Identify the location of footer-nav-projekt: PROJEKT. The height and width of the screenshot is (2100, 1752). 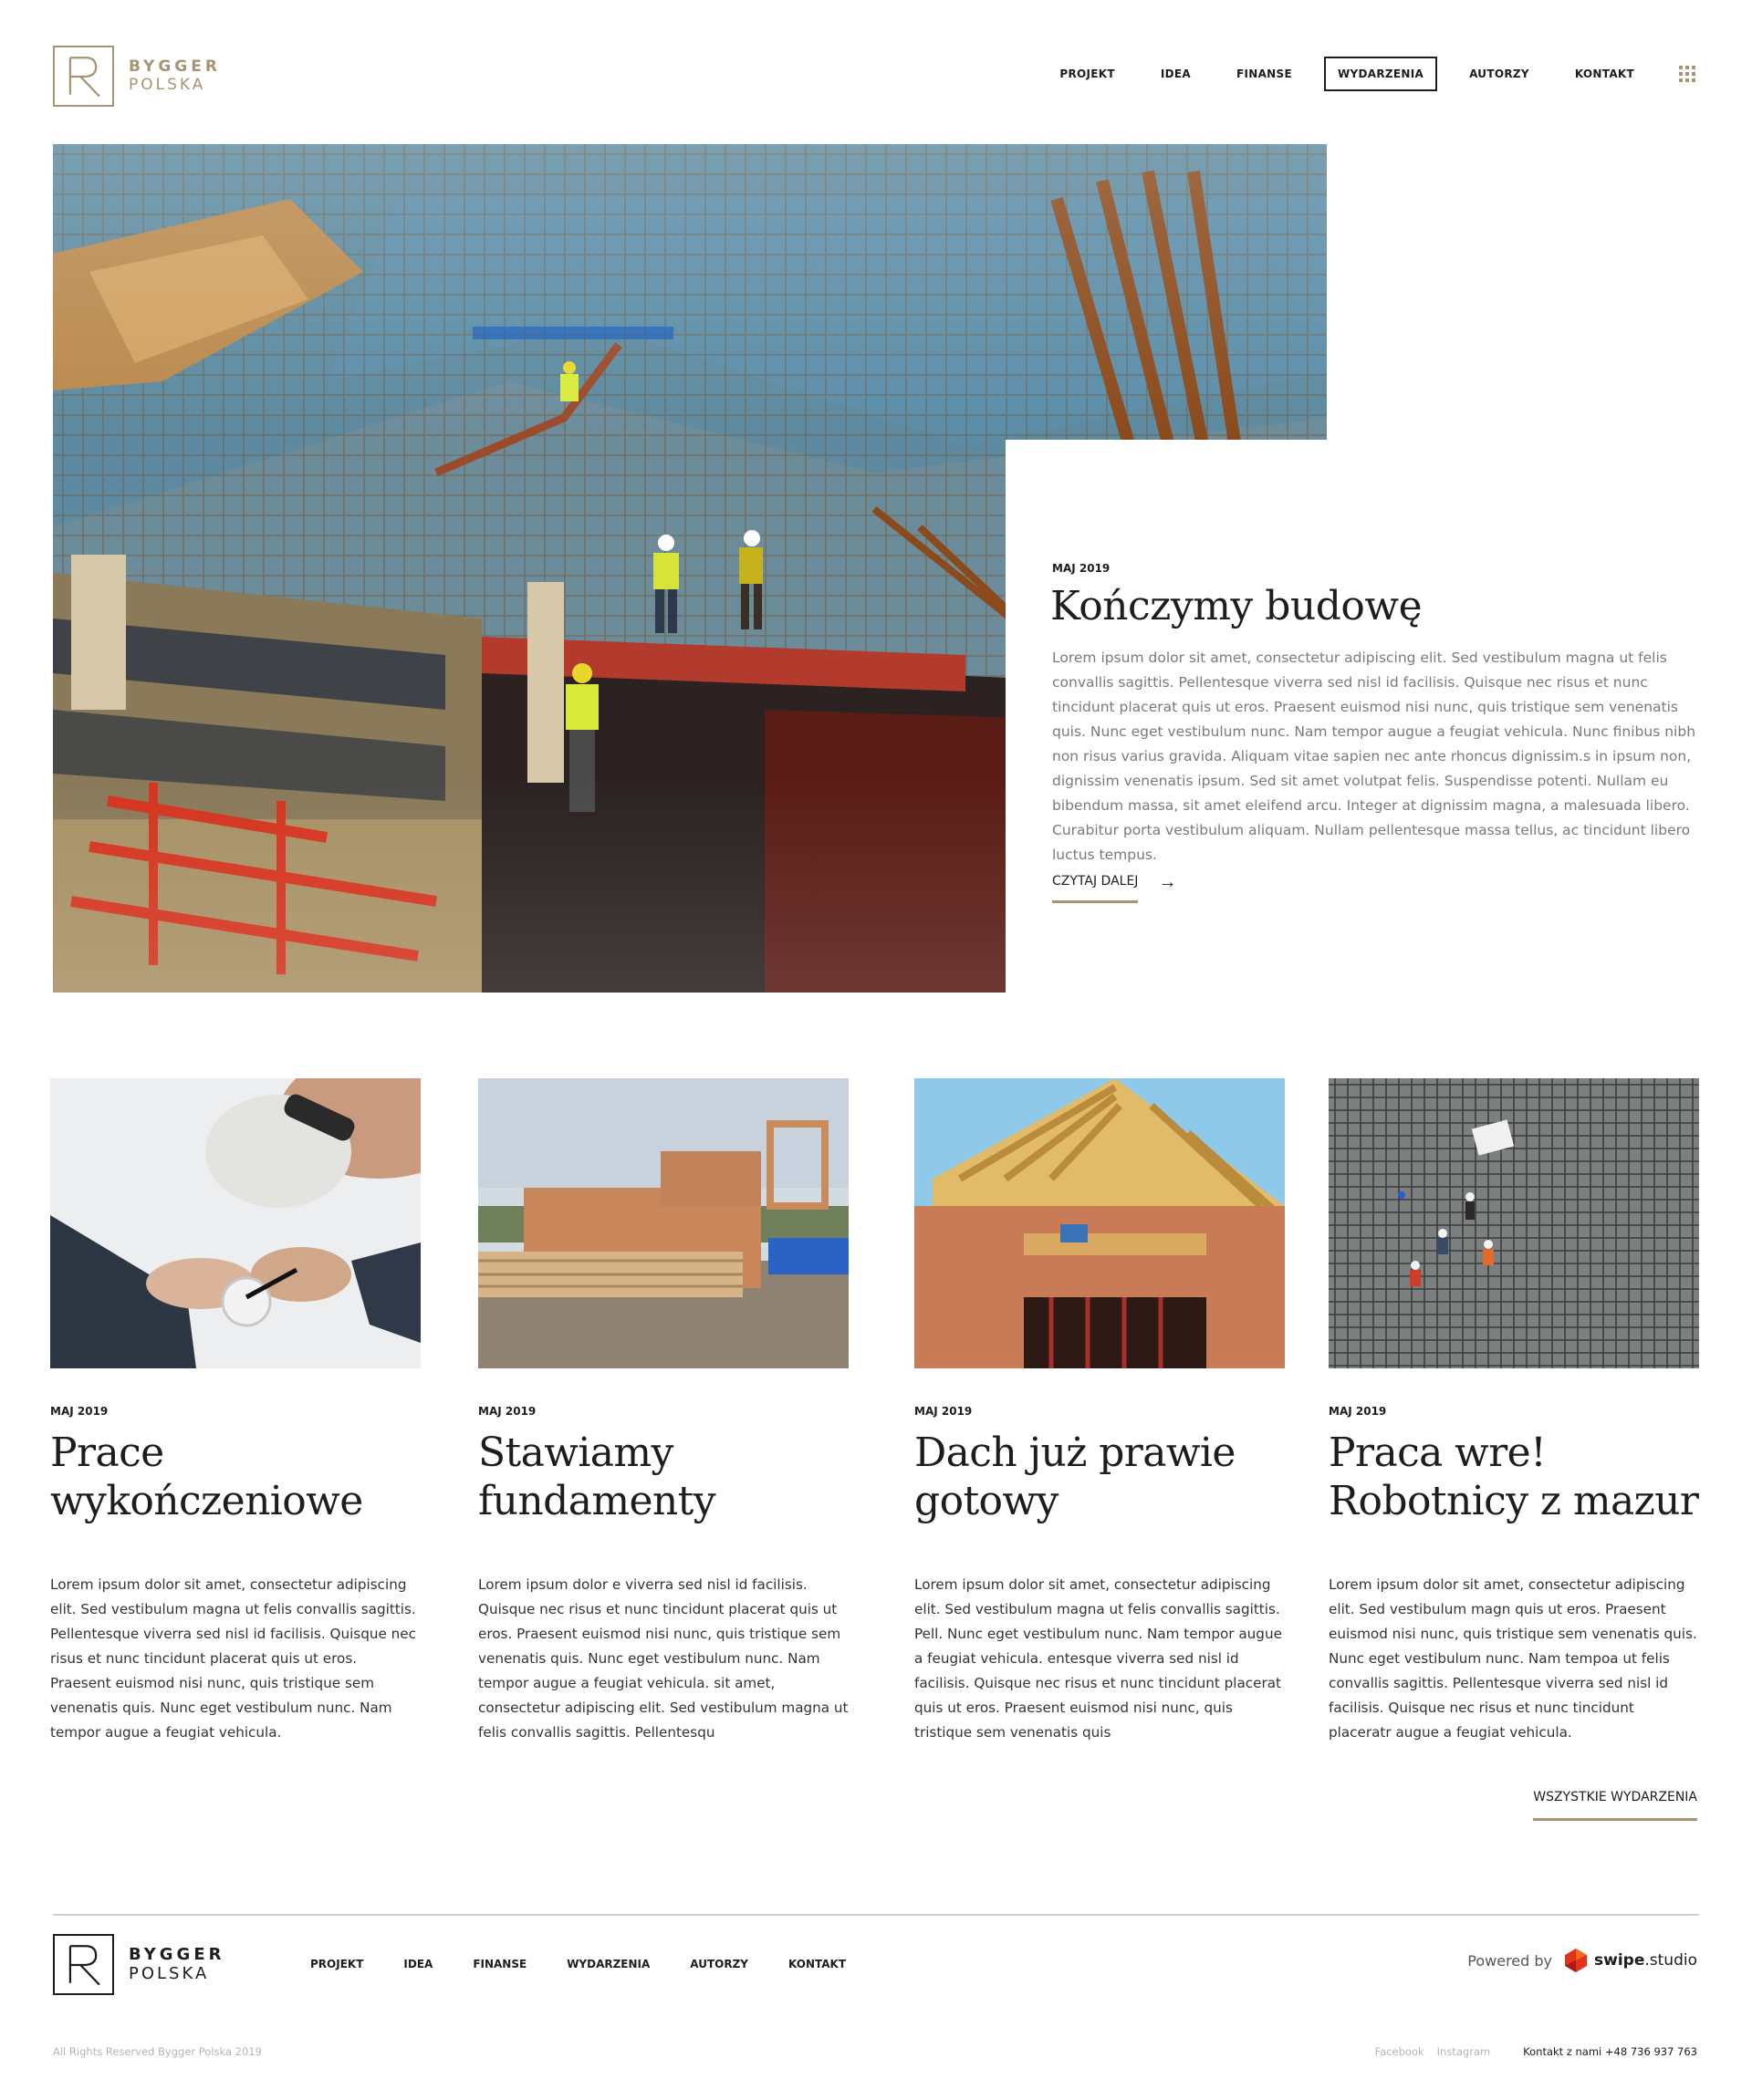
(336, 1964).